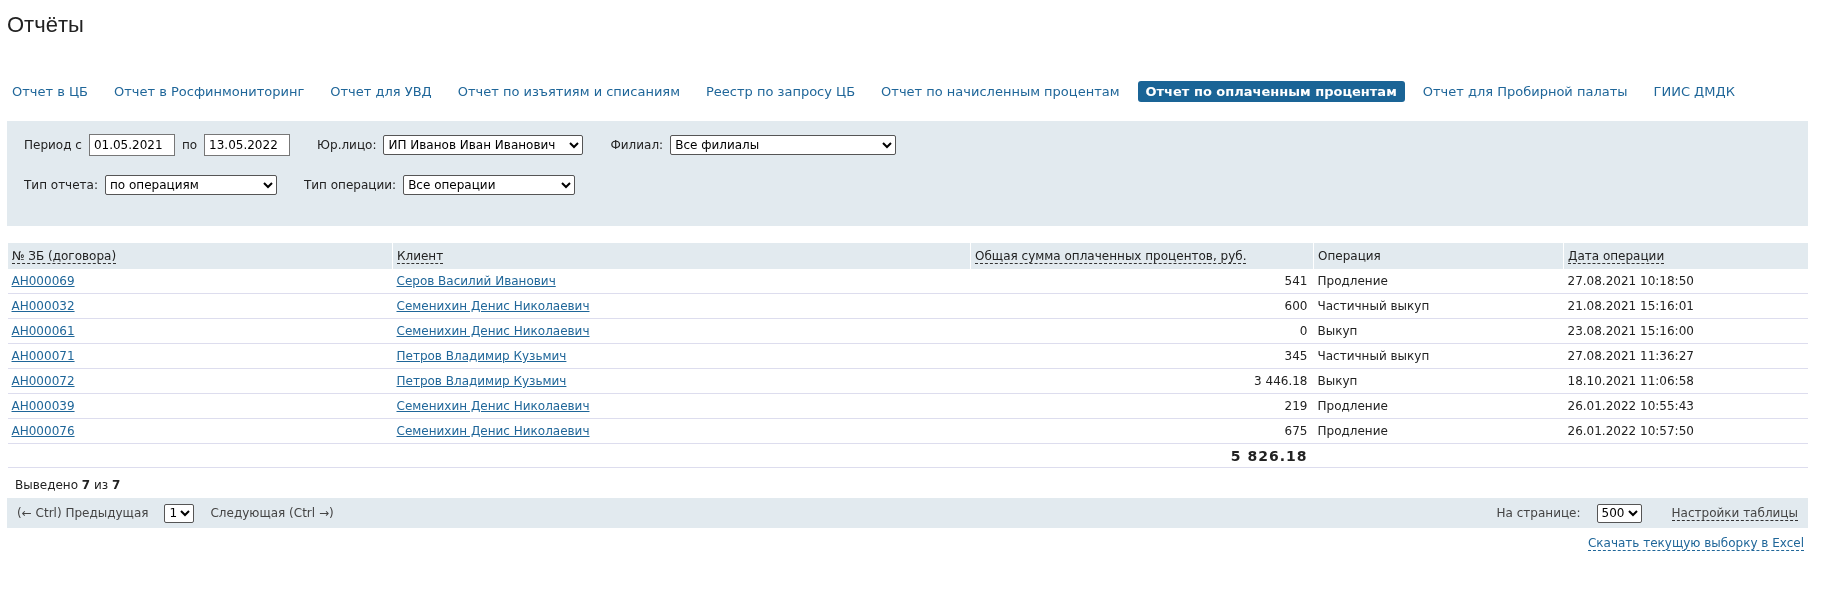 This screenshot has width=1821, height=598. I want to click on report-tab: Отчет для Пробирной палаты, so click(1525, 91).